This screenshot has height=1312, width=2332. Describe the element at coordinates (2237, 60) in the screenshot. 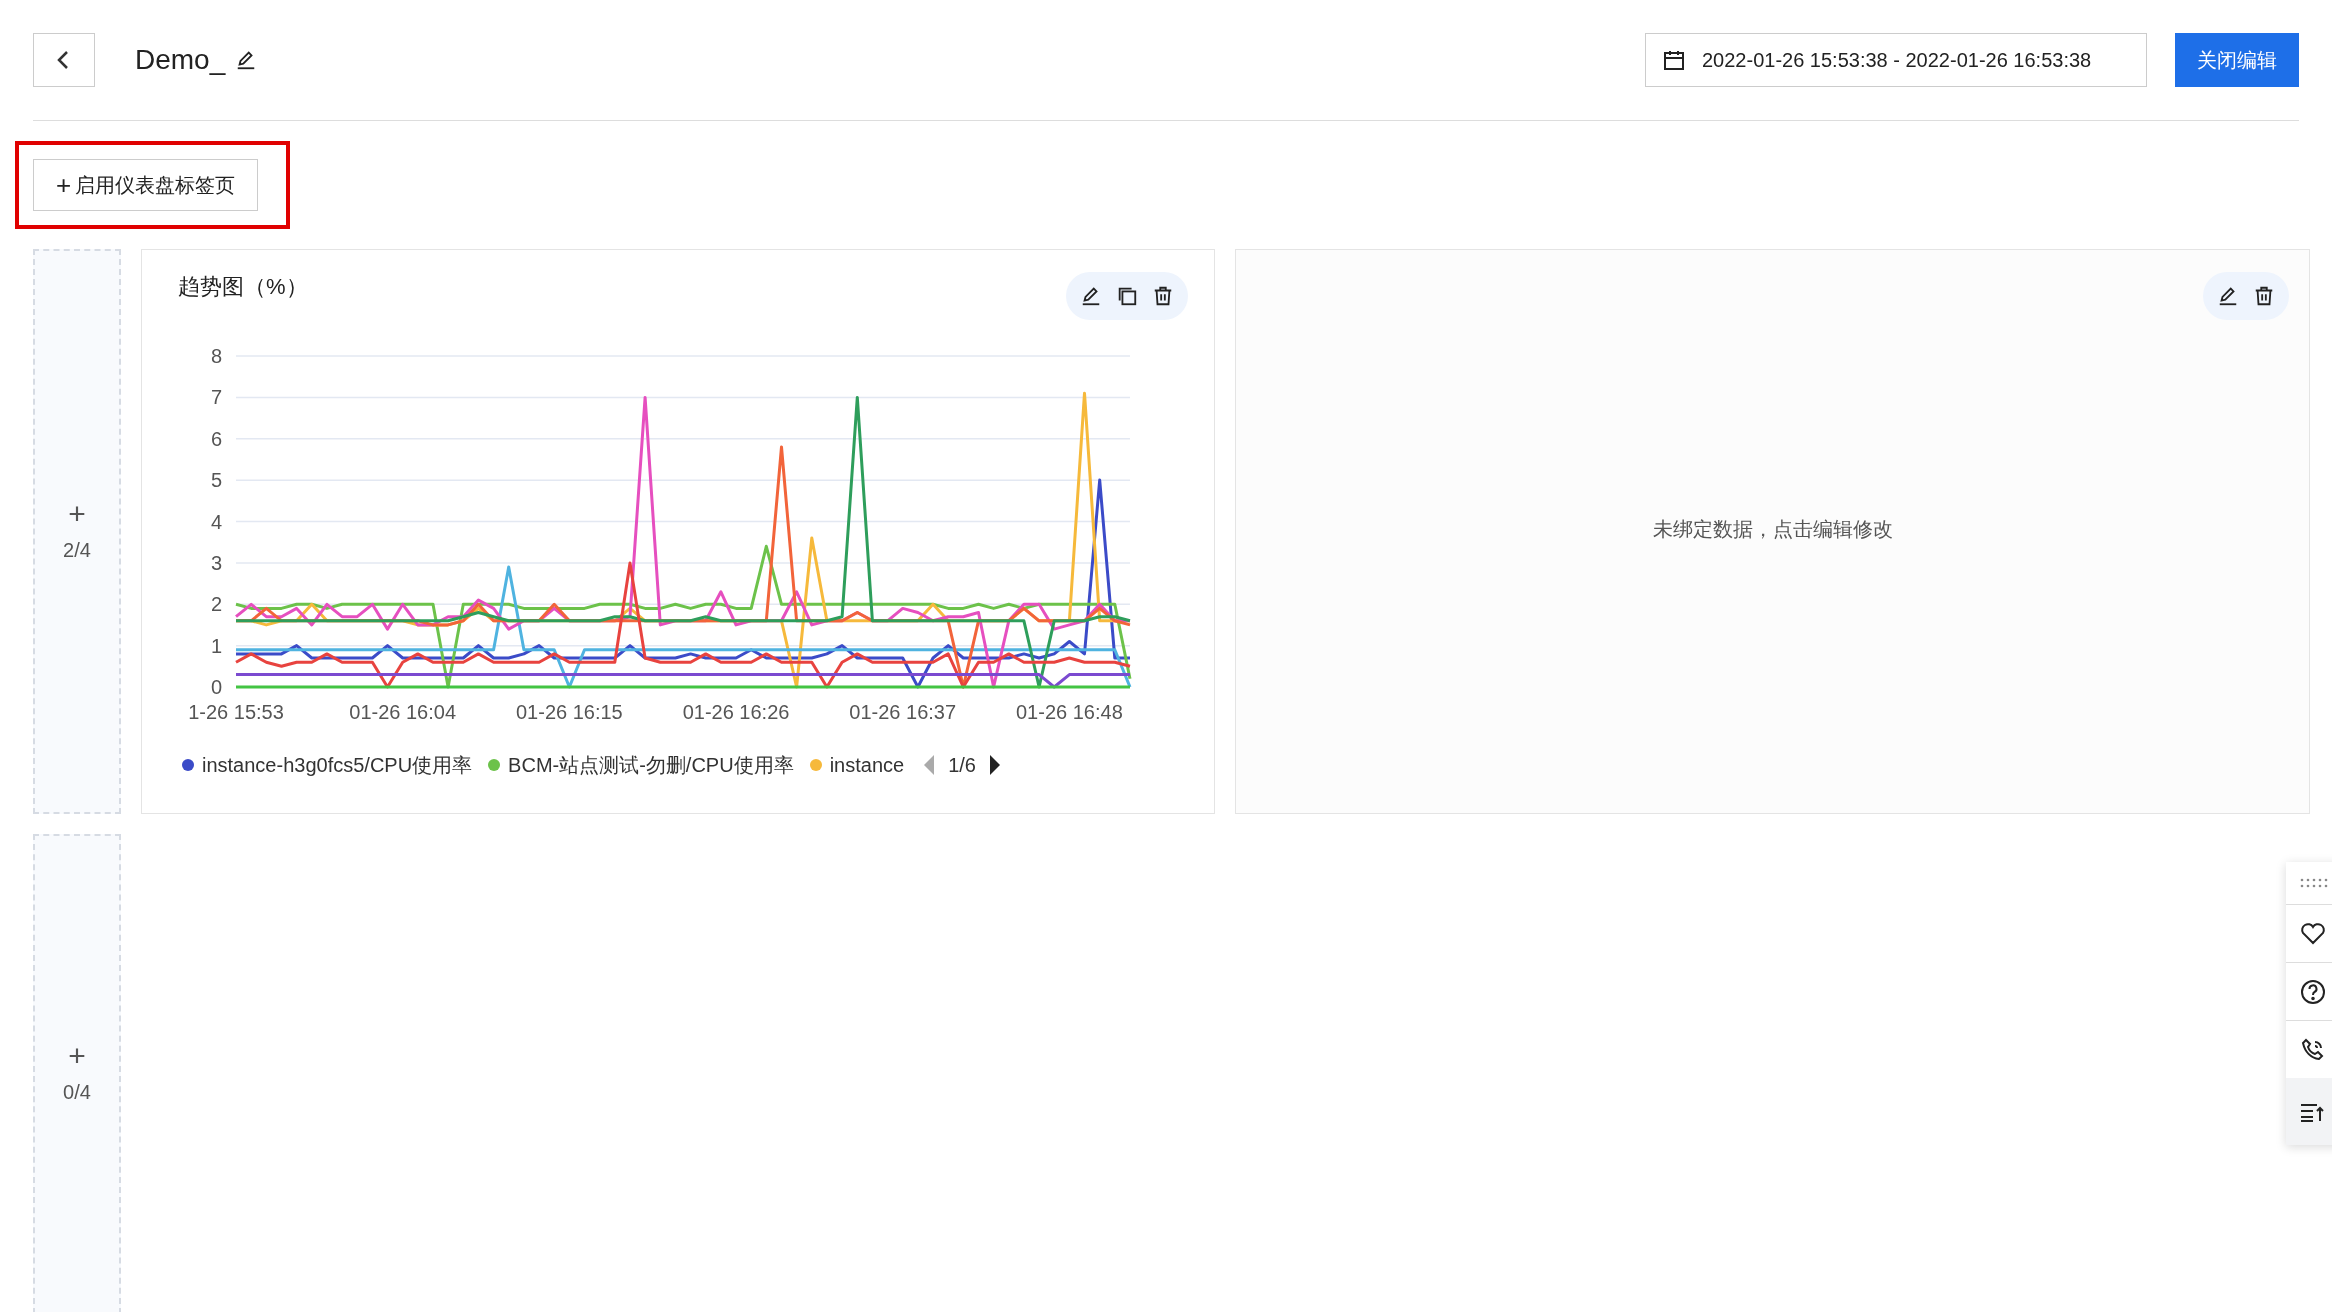

I see `close-edit-button: 关闭编辑` at that location.